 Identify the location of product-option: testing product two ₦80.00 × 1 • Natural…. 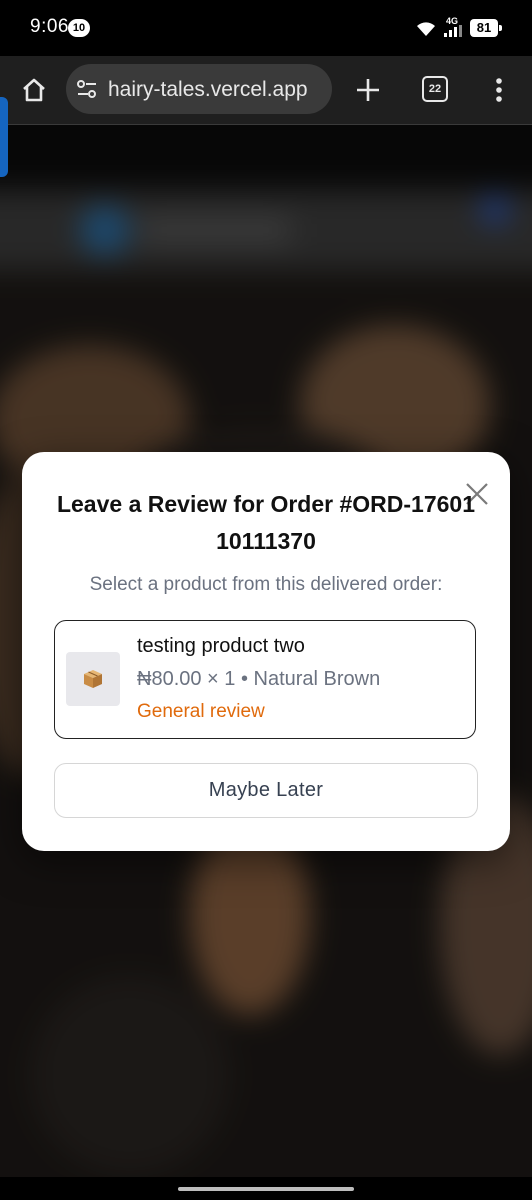
(265, 679).